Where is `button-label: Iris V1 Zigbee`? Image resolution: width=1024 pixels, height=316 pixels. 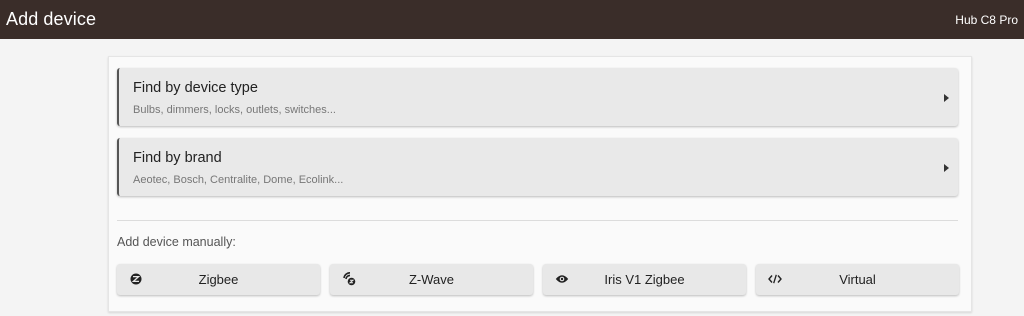 button-label: Iris V1 Zigbee is located at coordinates (644, 279).